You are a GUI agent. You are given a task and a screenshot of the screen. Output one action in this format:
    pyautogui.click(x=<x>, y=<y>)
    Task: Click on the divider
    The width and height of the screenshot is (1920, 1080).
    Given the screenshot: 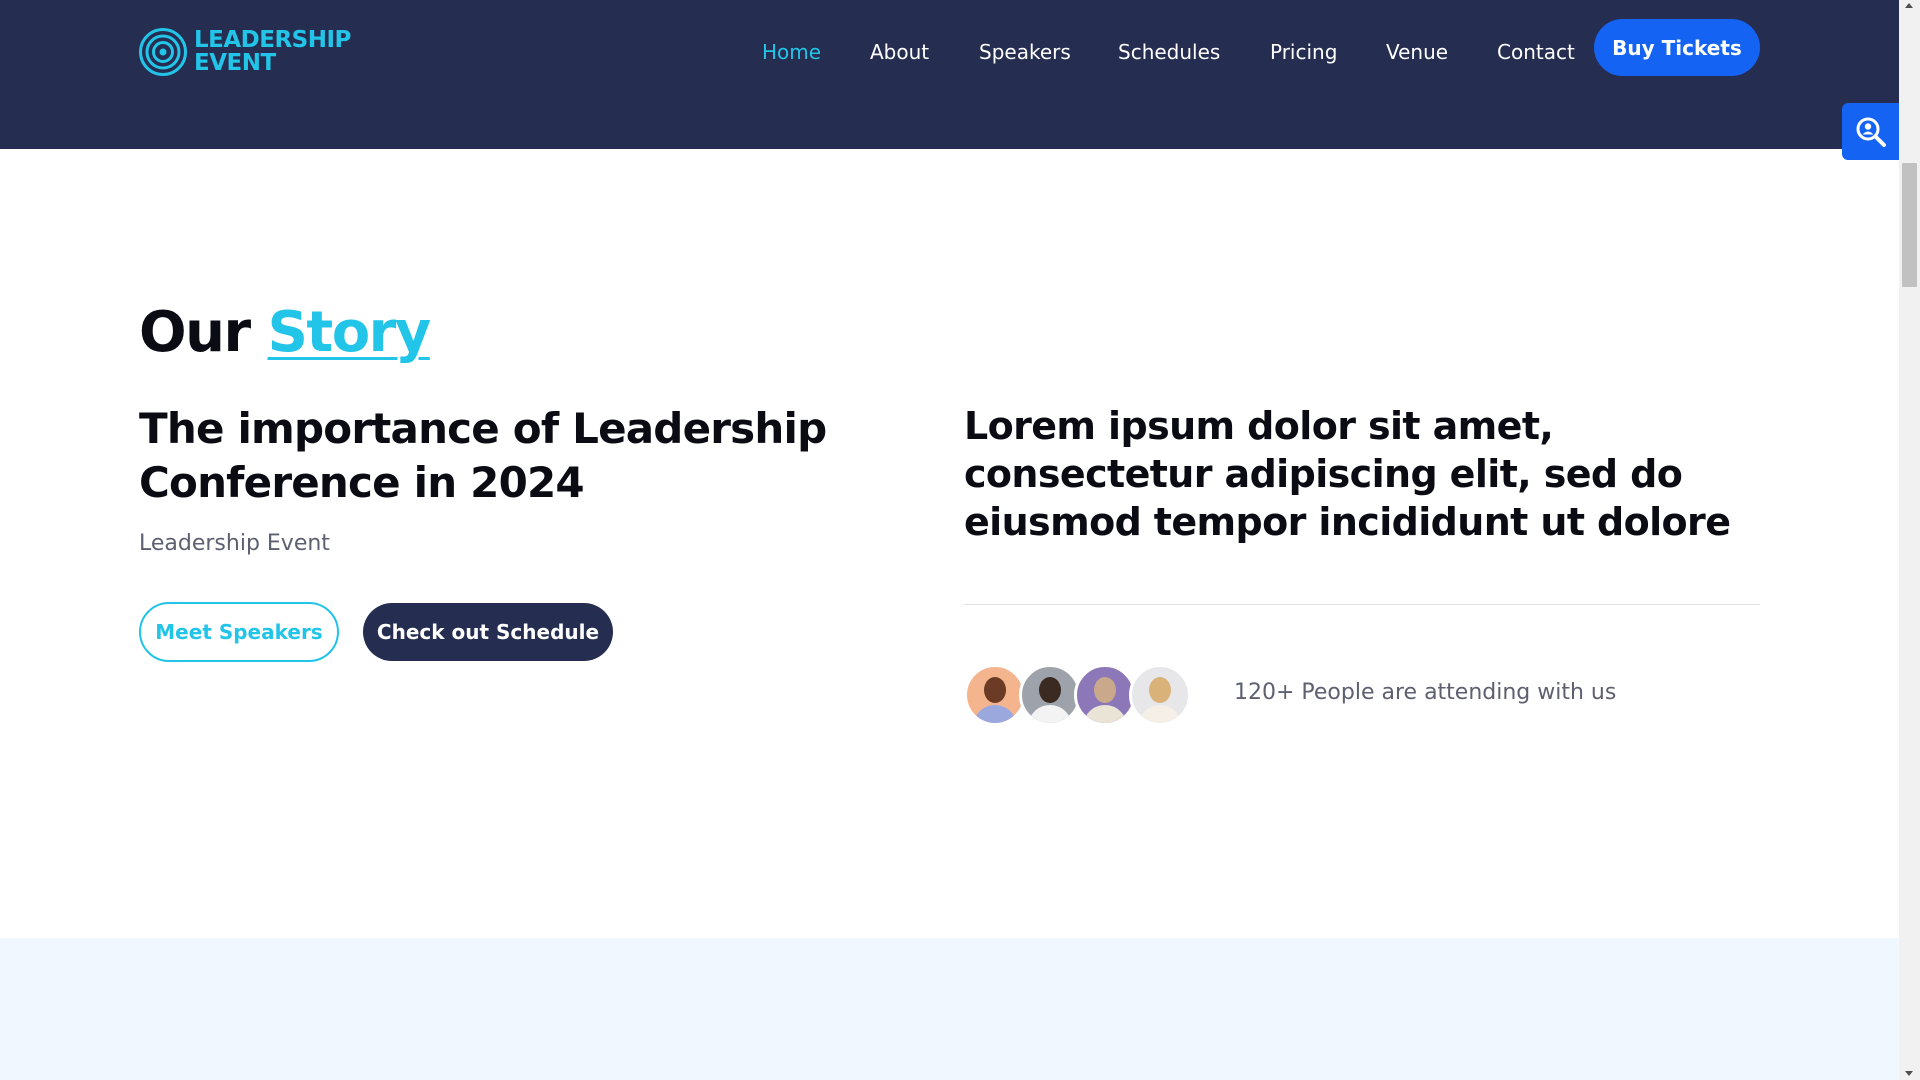 What is the action you would take?
    pyautogui.click(x=1362, y=604)
    